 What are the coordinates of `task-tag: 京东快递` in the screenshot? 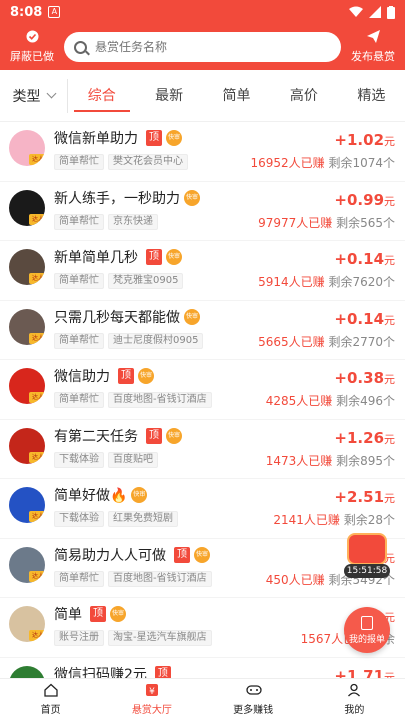 It's located at (133, 221).